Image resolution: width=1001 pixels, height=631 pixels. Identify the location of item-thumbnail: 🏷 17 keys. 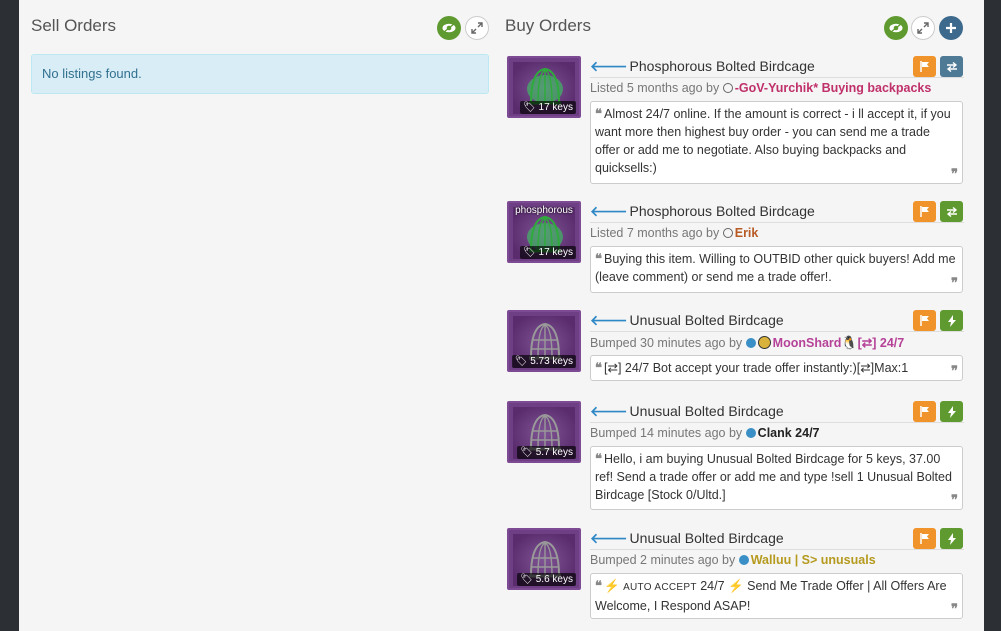
(544, 87).